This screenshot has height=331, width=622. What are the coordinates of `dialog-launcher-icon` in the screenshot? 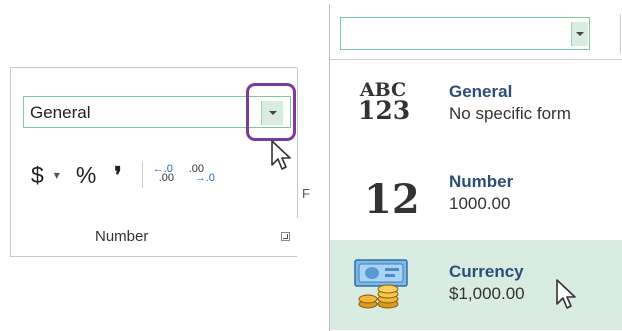 It's located at (285, 236).